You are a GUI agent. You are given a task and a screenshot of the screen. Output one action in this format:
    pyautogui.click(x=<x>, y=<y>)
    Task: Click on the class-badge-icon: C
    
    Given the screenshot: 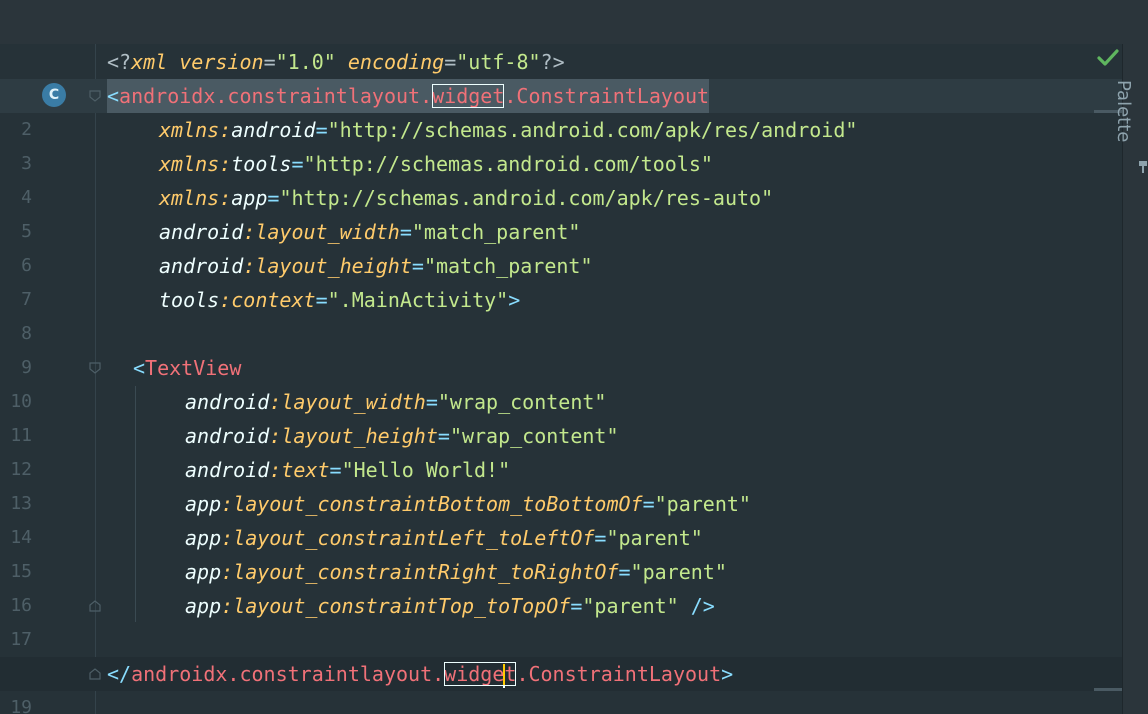 What is the action you would take?
    pyautogui.click(x=54, y=95)
    